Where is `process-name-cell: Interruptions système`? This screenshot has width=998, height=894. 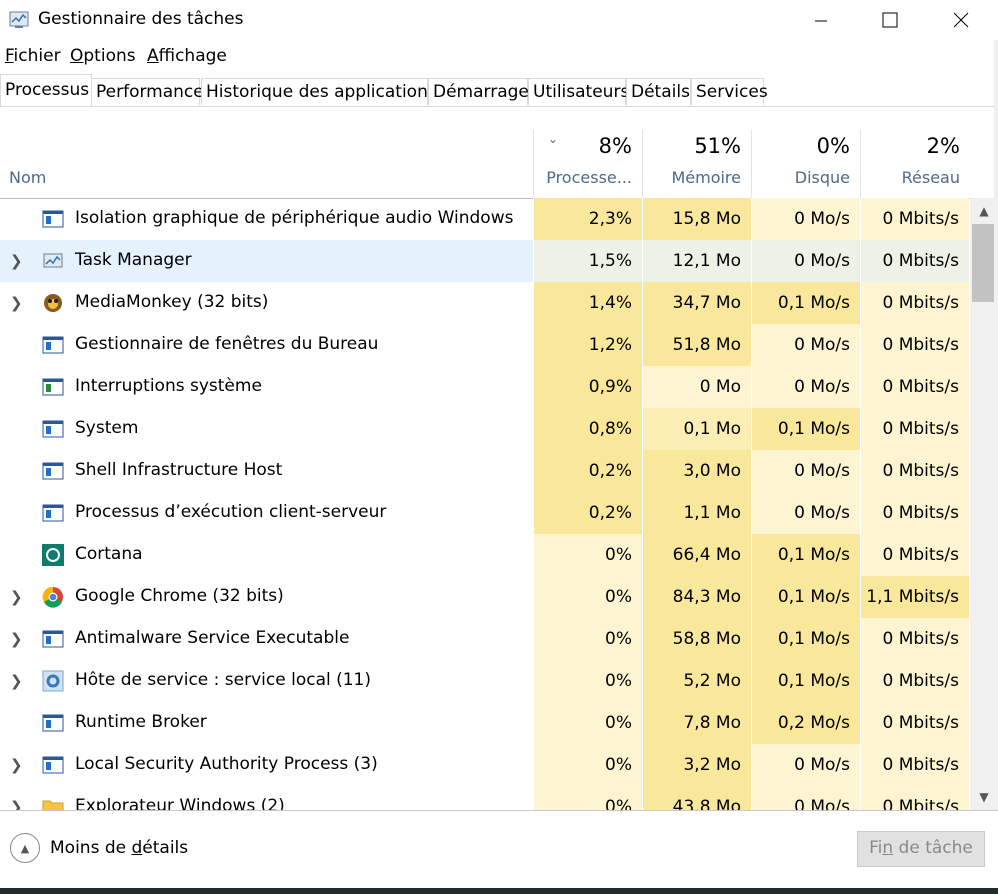 process-name-cell: Interruptions système is located at coordinates (266, 387).